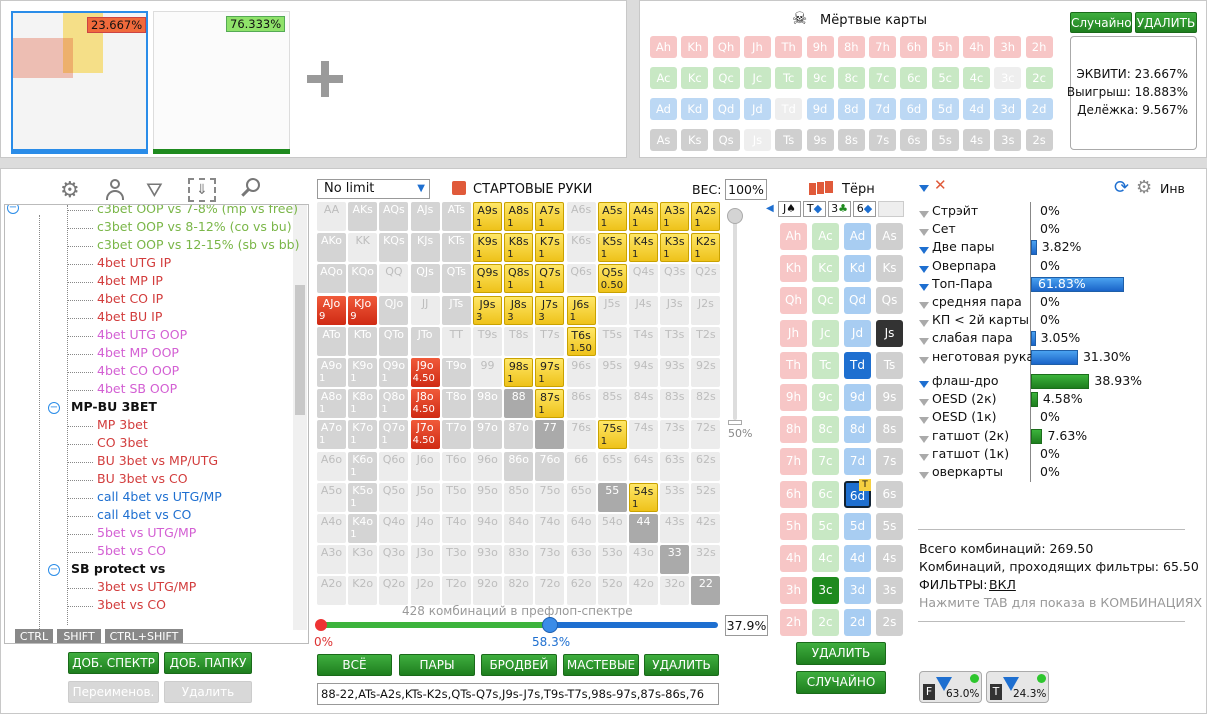 This screenshot has width=1207, height=714. I want to click on turn-card-6c: 6c, so click(825, 494).